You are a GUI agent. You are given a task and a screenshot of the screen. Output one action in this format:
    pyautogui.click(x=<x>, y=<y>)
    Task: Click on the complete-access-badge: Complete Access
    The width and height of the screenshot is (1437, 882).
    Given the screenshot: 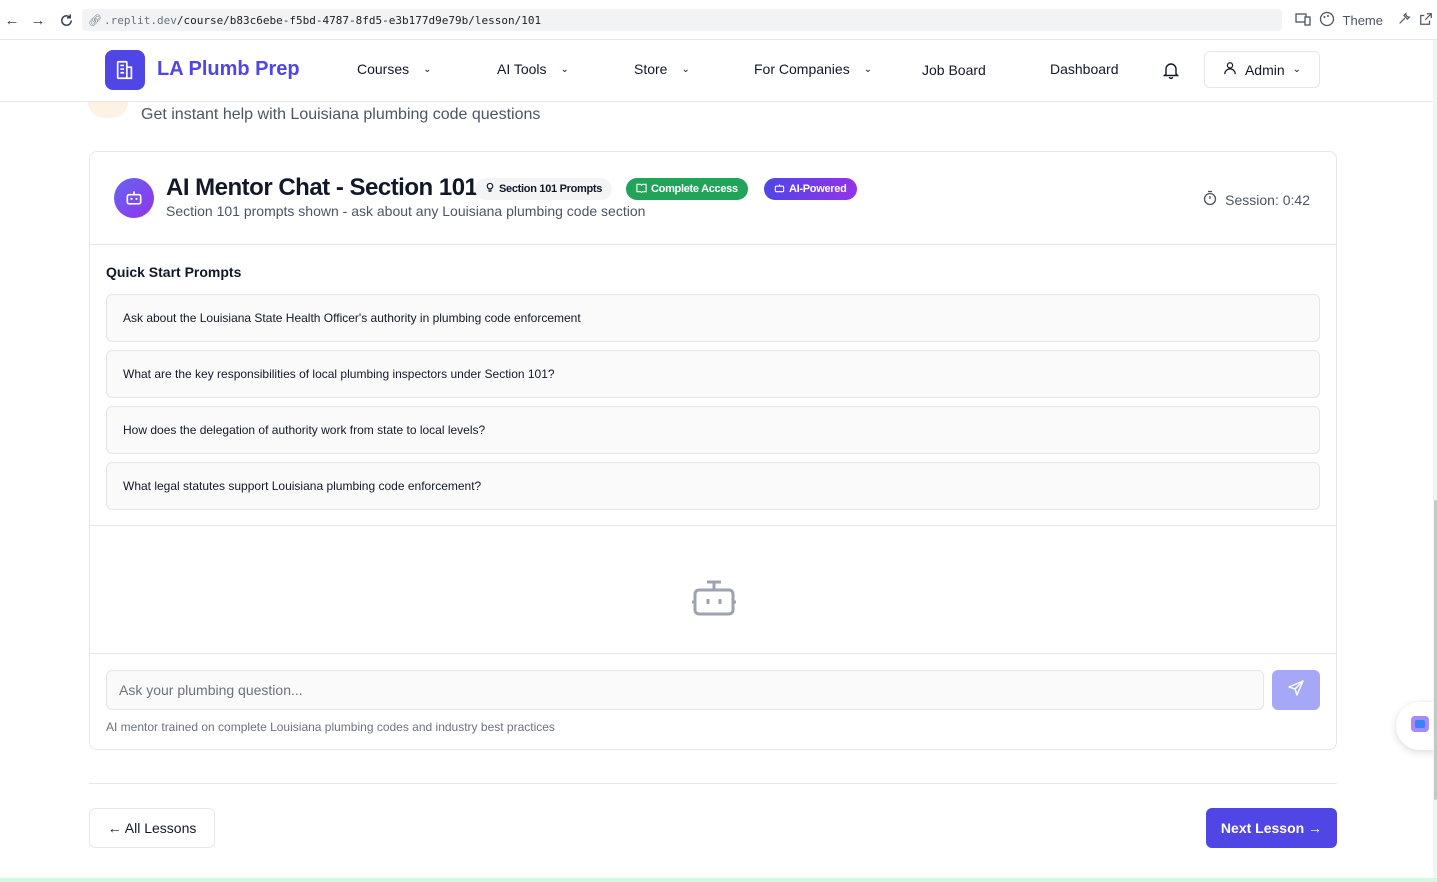 What is the action you would take?
    pyautogui.click(x=687, y=189)
    